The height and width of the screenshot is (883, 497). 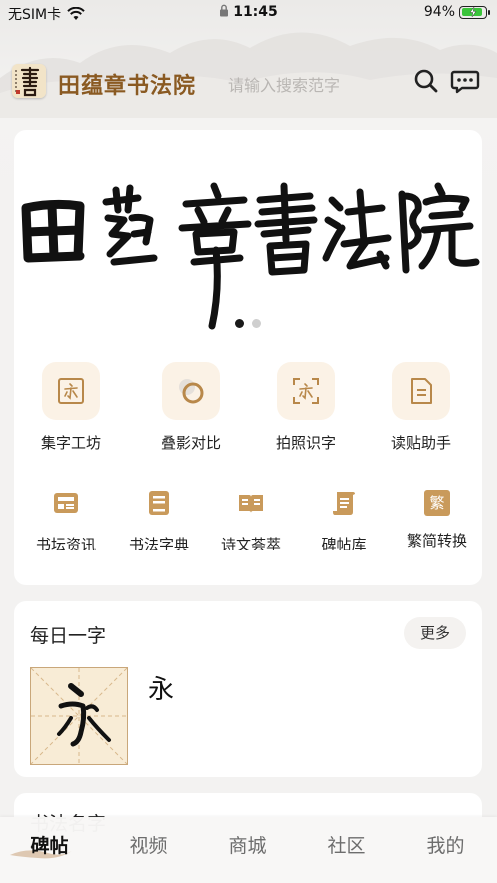 What do you see at coordinates (421, 391) in the screenshot?
I see `reading-assistant-icon` at bounding box center [421, 391].